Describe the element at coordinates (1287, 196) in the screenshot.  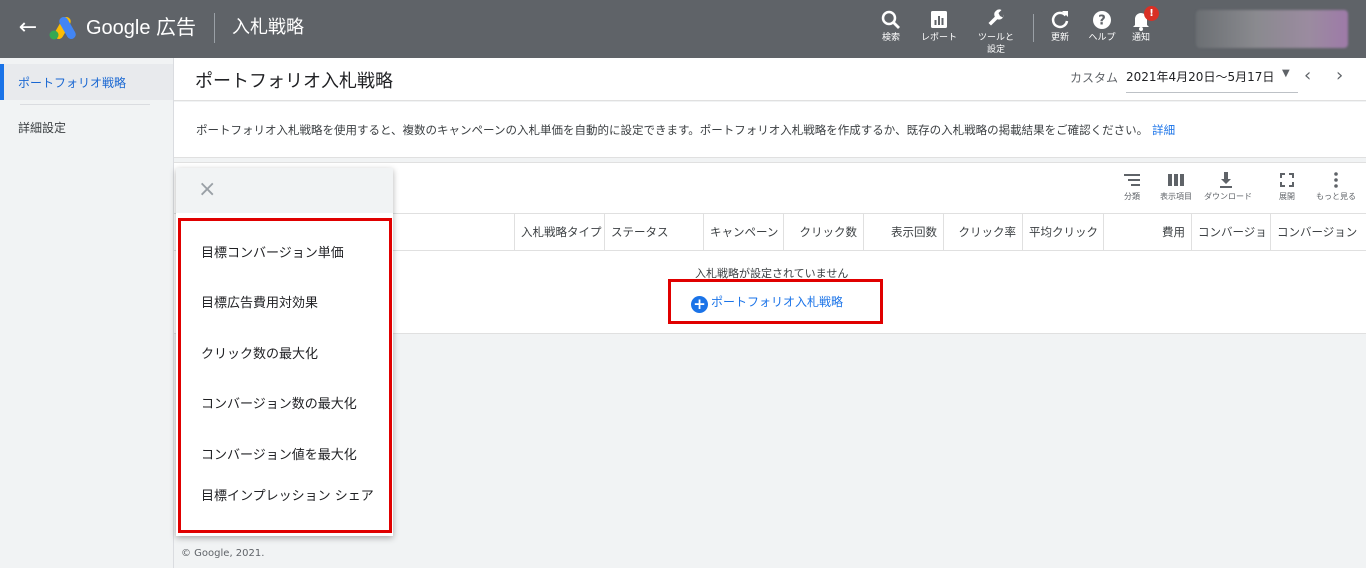
I see `expand-label: 展開` at that location.